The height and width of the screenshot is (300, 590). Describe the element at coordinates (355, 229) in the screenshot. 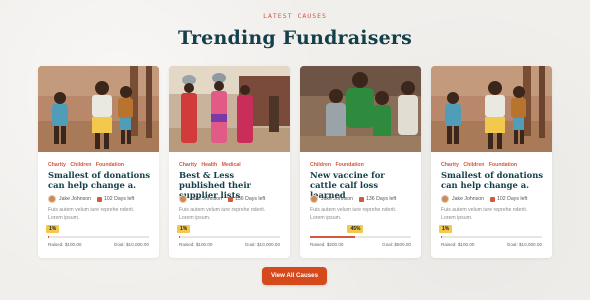

I see `progress-badge: 45%` at that location.